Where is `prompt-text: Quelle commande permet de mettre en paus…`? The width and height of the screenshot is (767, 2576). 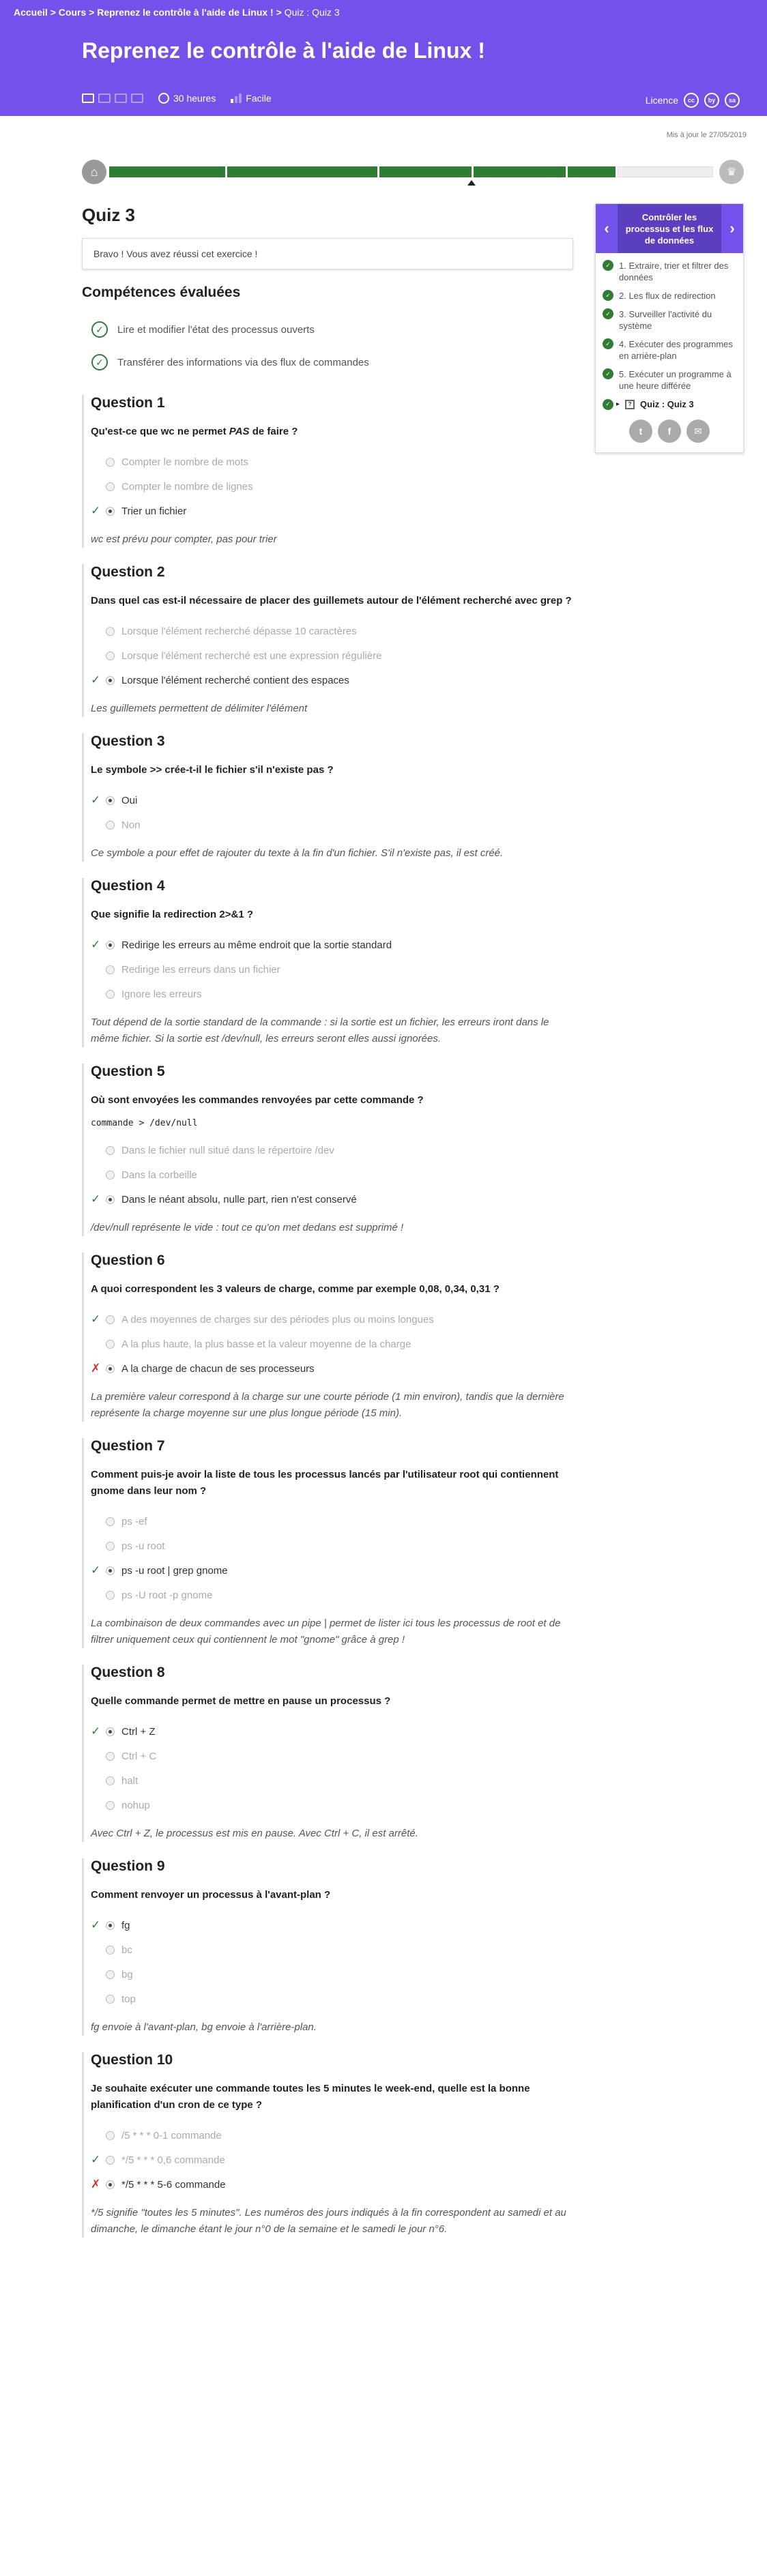 prompt-text: Quelle commande permet de mettre en paus… is located at coordinates (241, 1701).